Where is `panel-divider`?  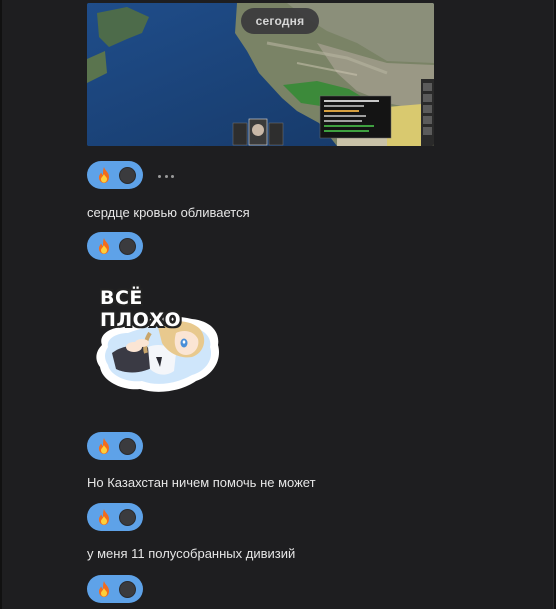 panel-divider is located at coordinates (1, 304).